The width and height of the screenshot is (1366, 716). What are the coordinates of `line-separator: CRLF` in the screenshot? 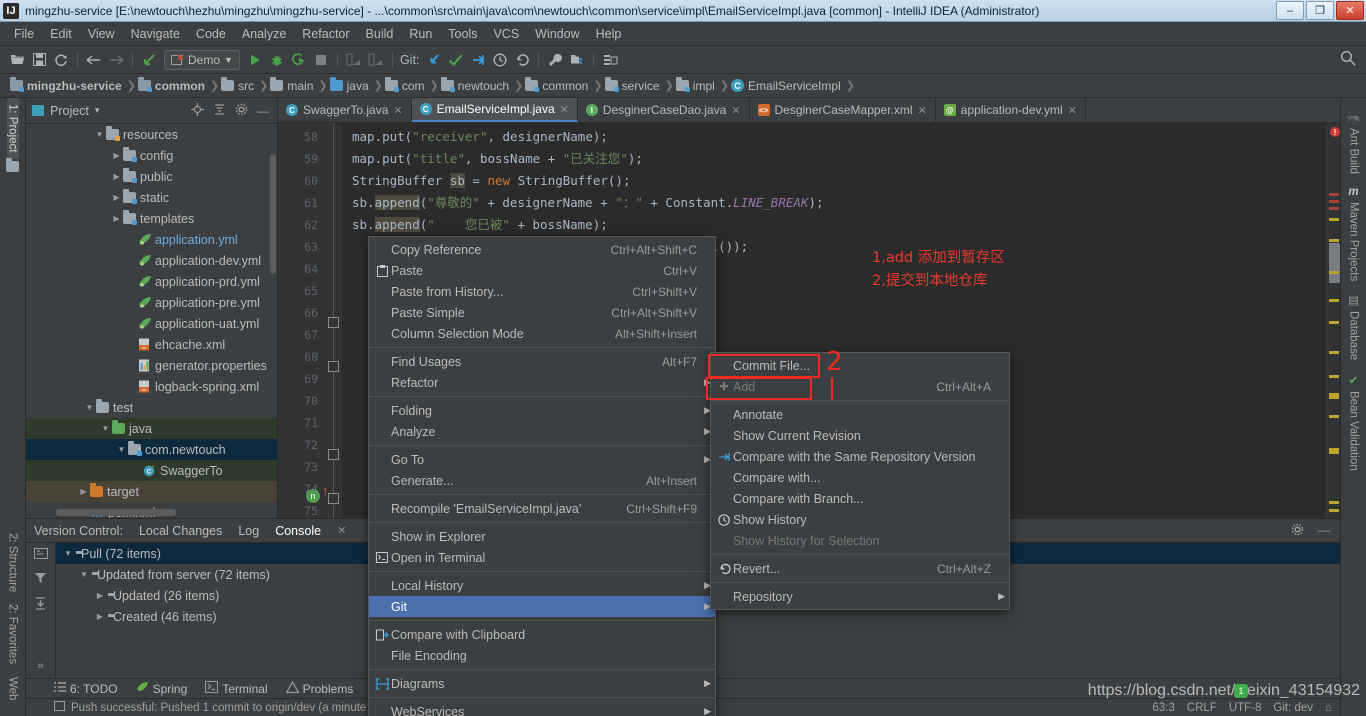 It's located at (1202, 708).